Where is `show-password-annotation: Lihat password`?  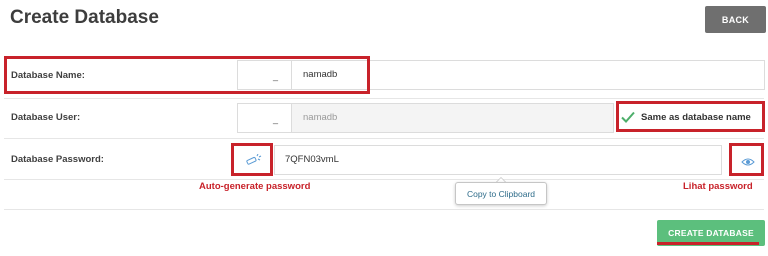
show-password-annotation: Lihat password is located at coordinates (718, 186).